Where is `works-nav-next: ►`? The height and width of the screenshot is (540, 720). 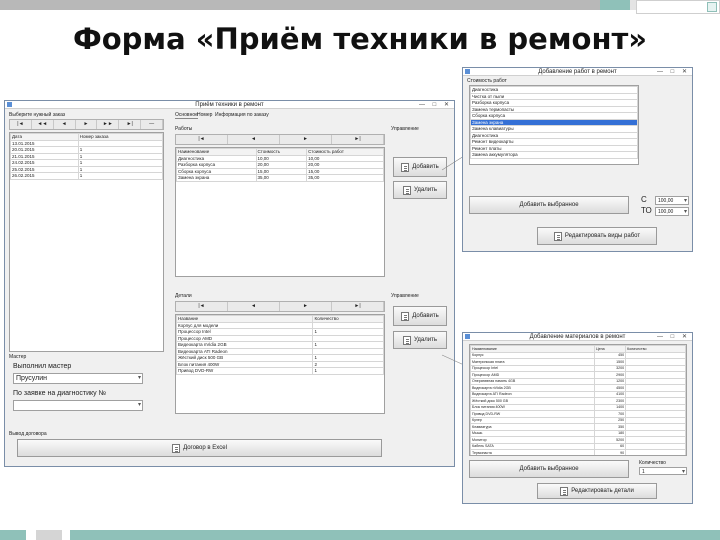
works-nav-next: ► is located at coordinates (306, 139).